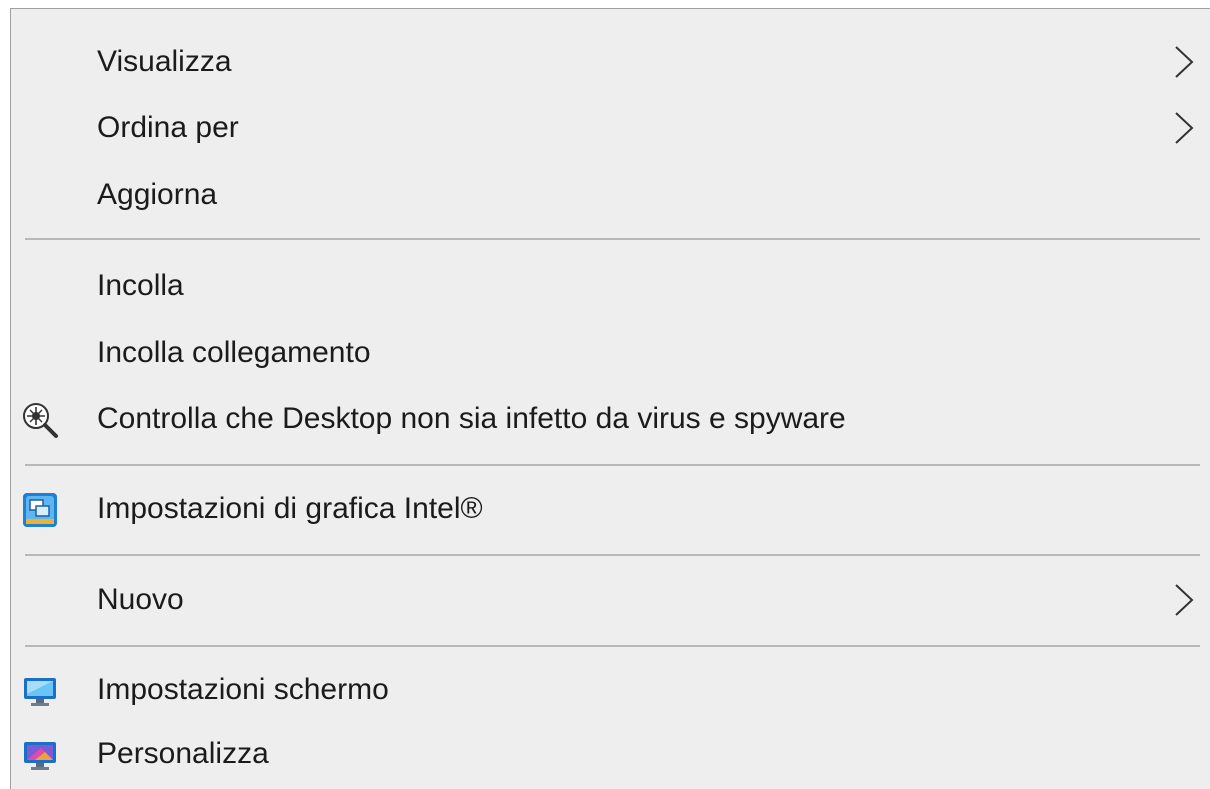 This screenshot has width=1210, height=789. Describe the element at coordinates (140, 599) in the screenshot. I see `menu-item-label: Nuovo` at that location.